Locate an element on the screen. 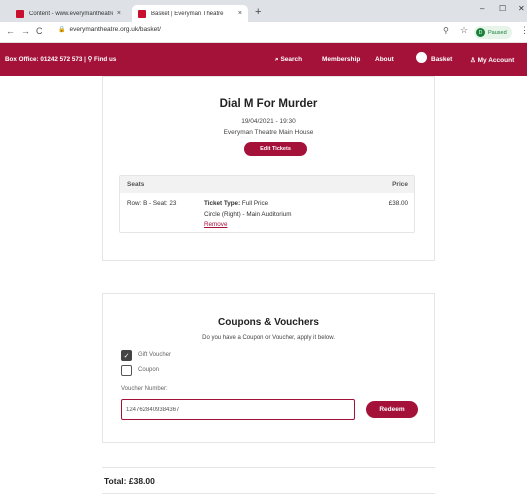 The width and height of the screenshot is (527, 497). remove-ticket-link: Remove is located at coordinates (215, 224).